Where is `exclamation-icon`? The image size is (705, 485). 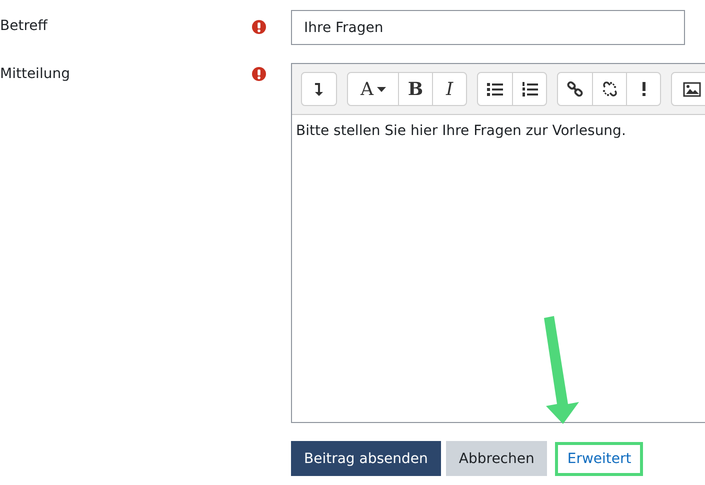
exclamation-icon is located at coordinates (644, 89).